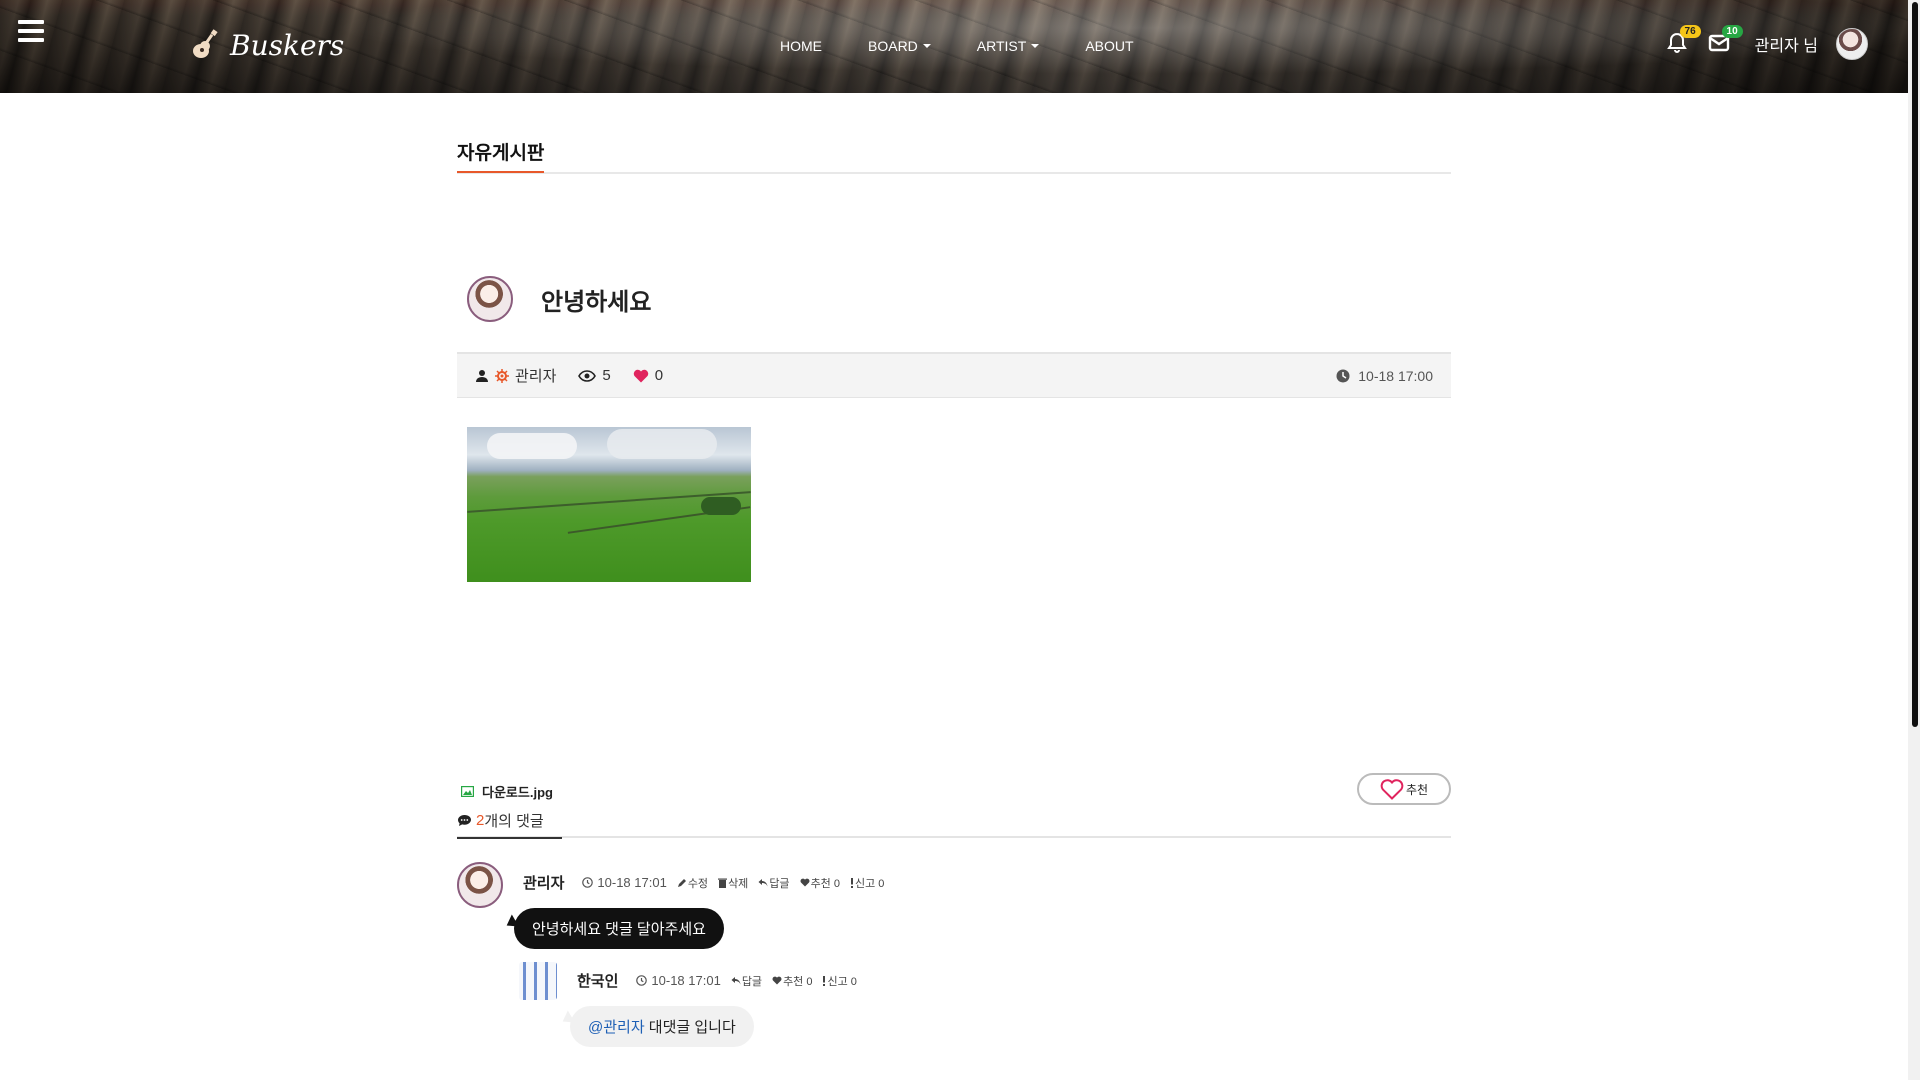 The image size is (1920, 1080). Describe the element at coordinates (609, 504) in the screenshot. I see `post-image-landscape` at that location.